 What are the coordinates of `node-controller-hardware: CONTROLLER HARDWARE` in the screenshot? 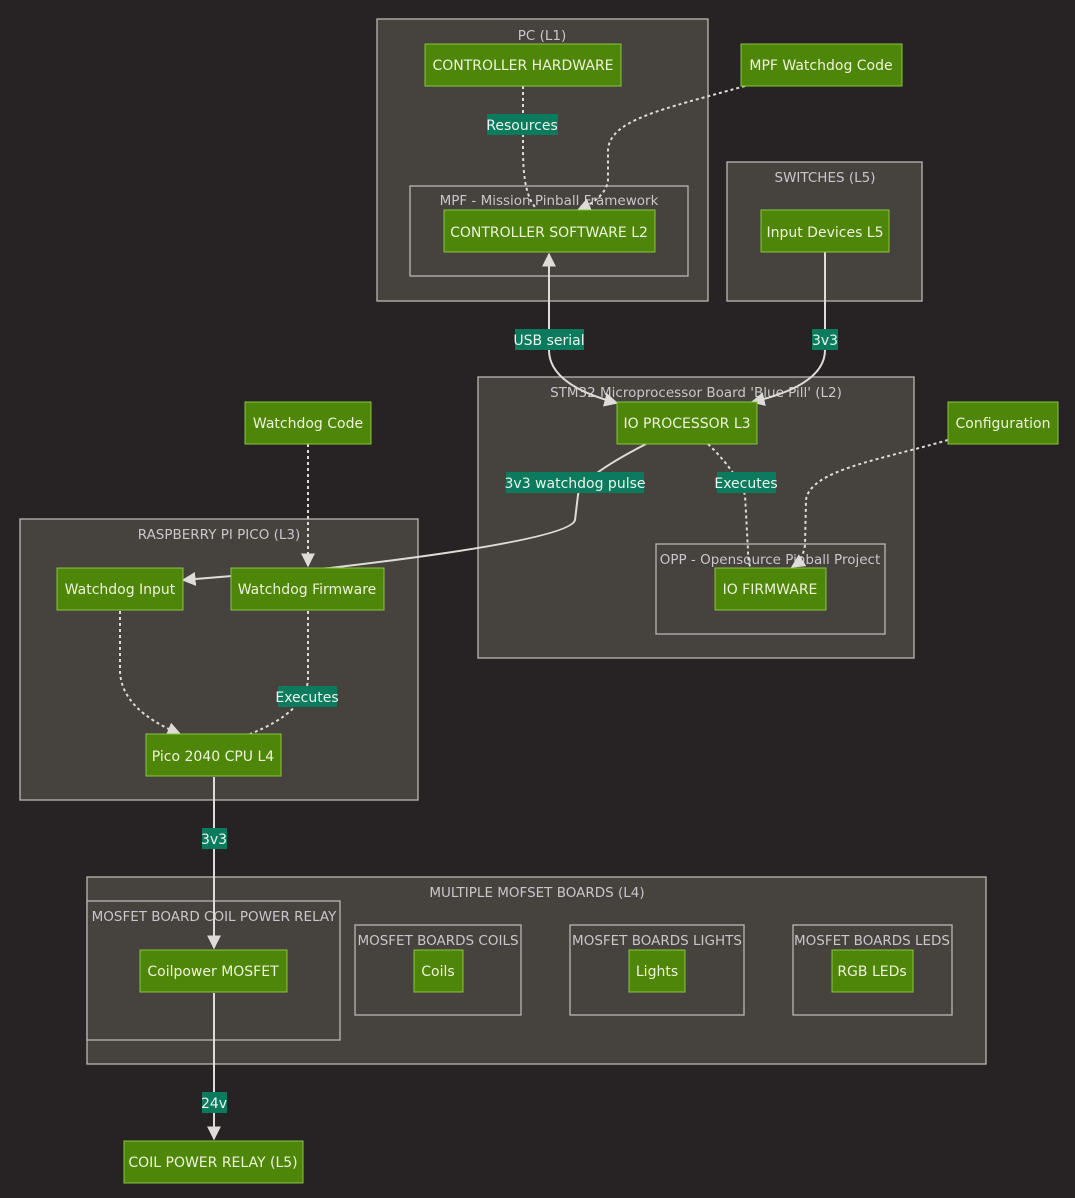 It's located at (523, 65).